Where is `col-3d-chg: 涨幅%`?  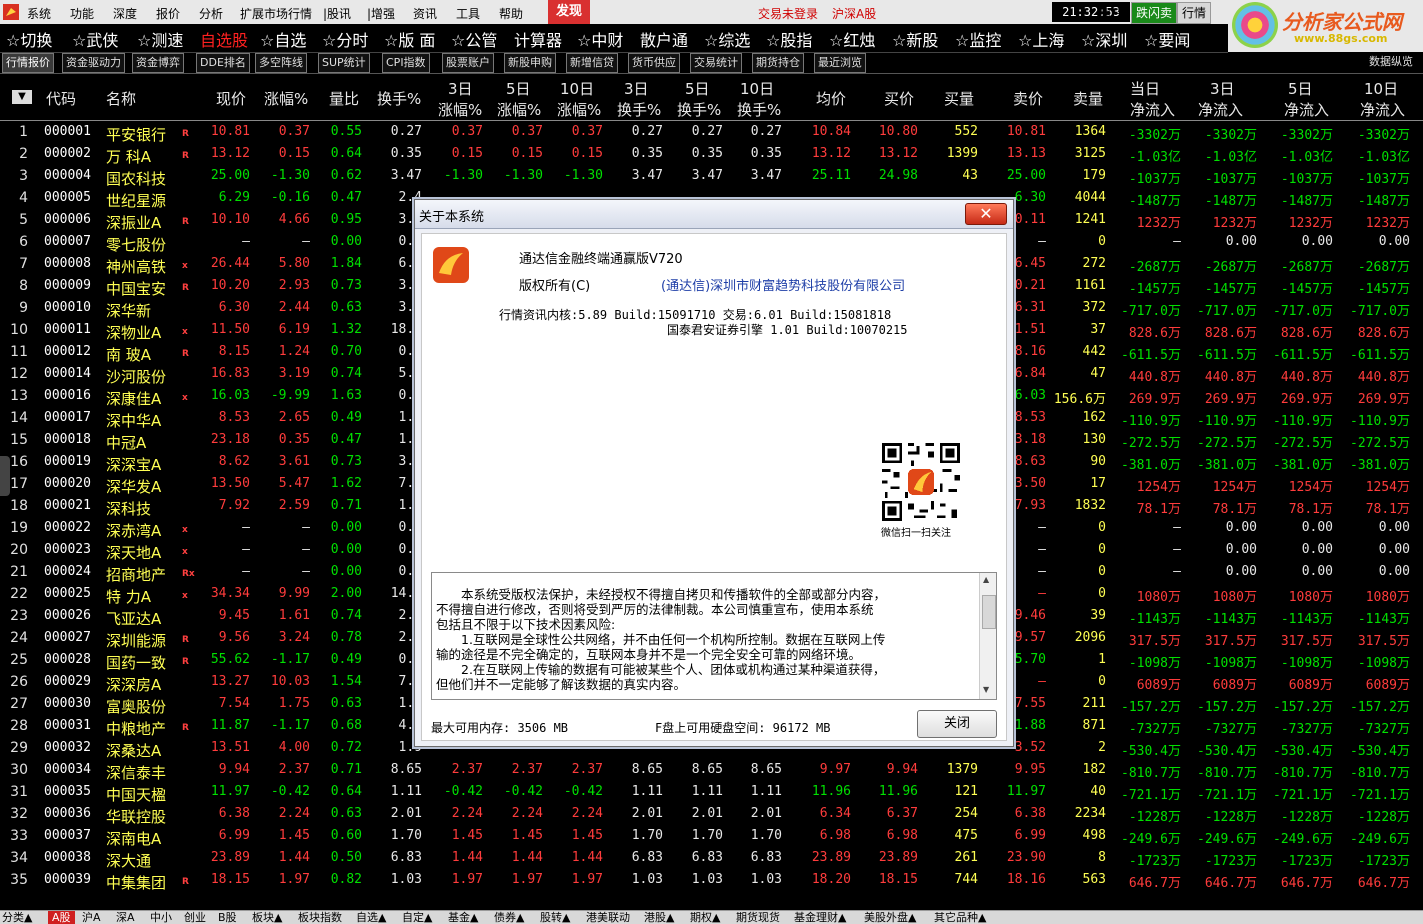
col-3d-chg: 涨幅% is located at coordinates (460, 109).